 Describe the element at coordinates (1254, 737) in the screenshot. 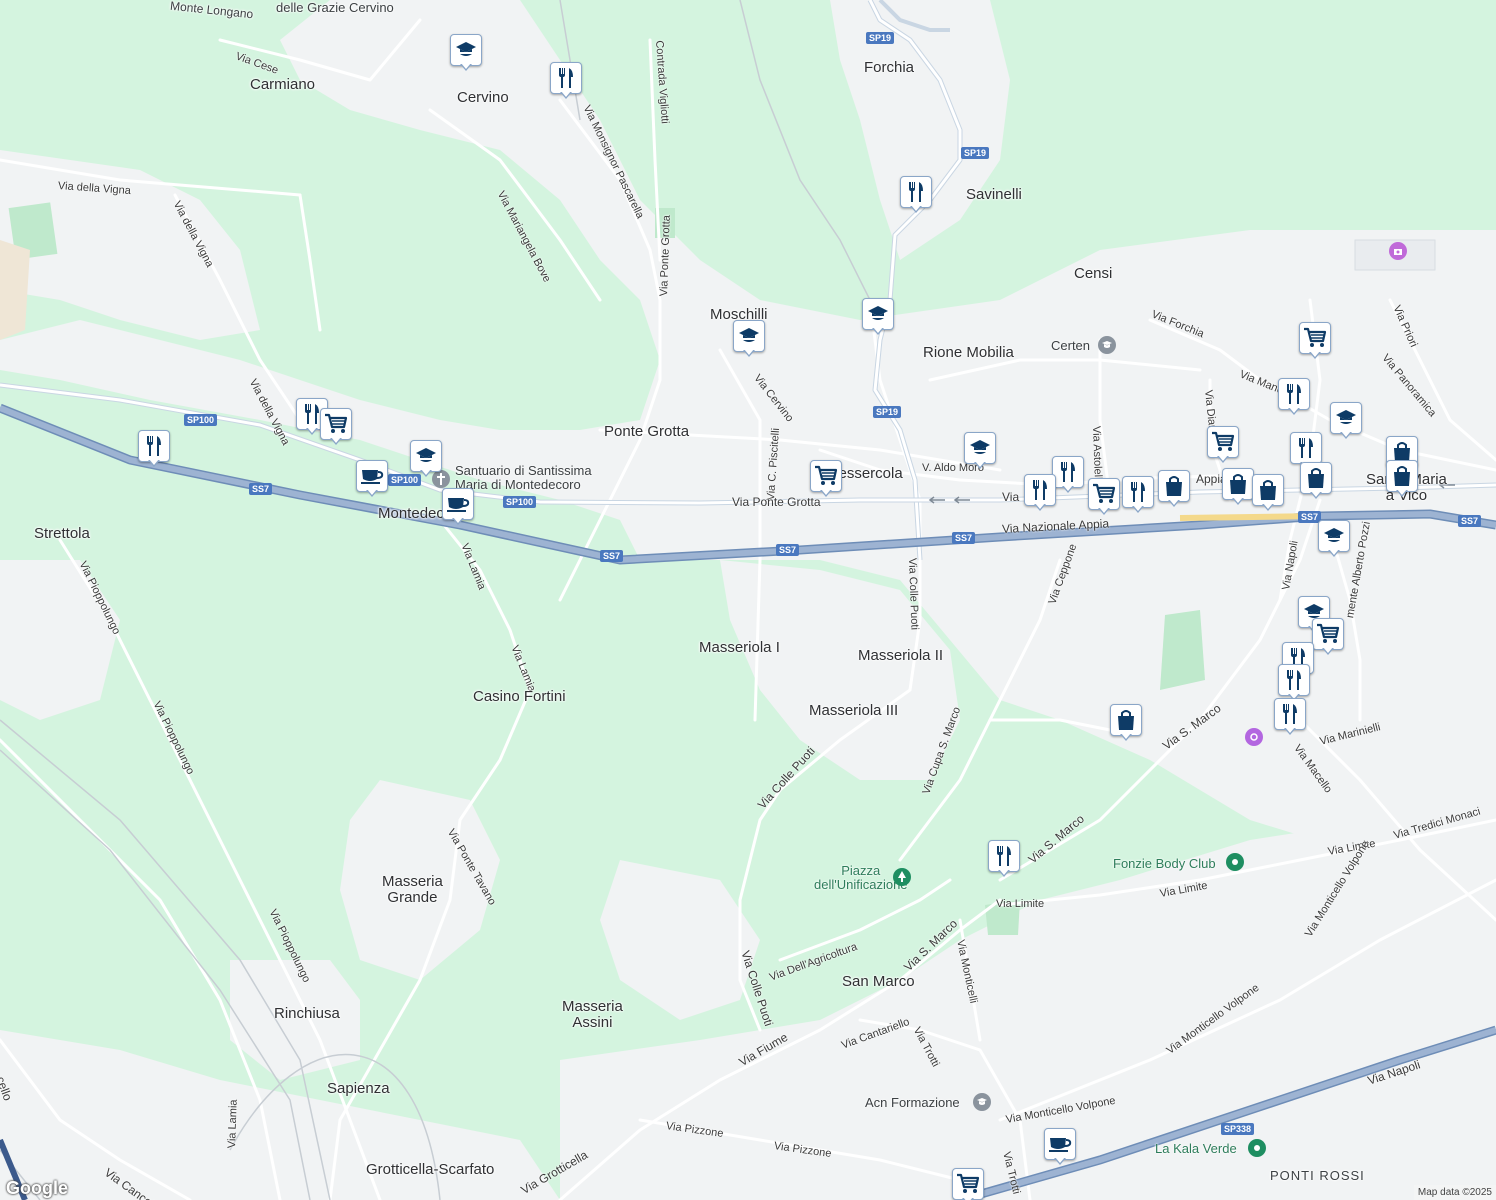

I see `location-icon` at that location.